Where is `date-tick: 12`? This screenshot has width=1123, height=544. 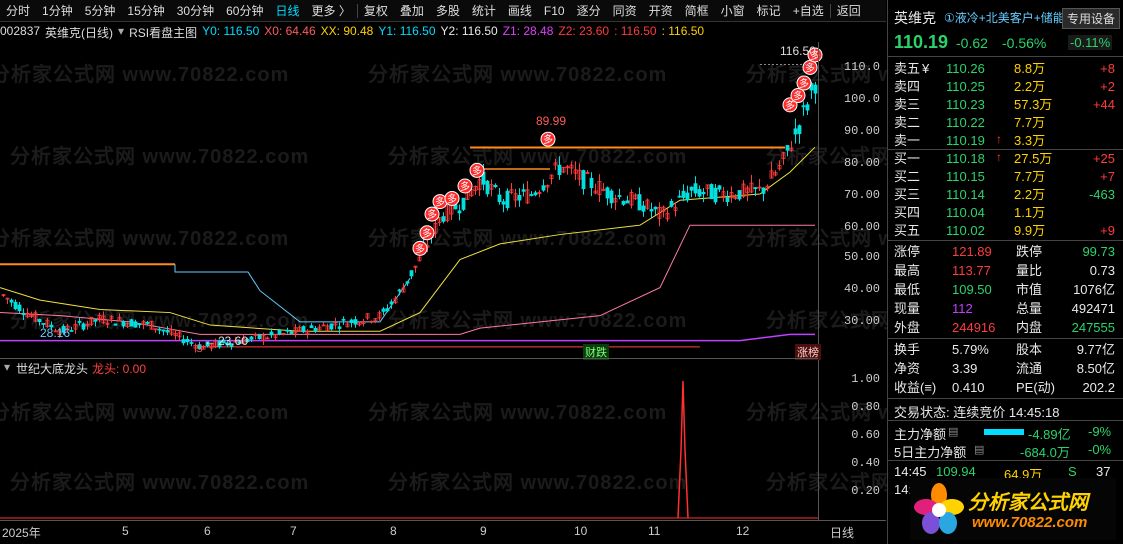
date-tick: 12 is located at coordinates (743, 531).